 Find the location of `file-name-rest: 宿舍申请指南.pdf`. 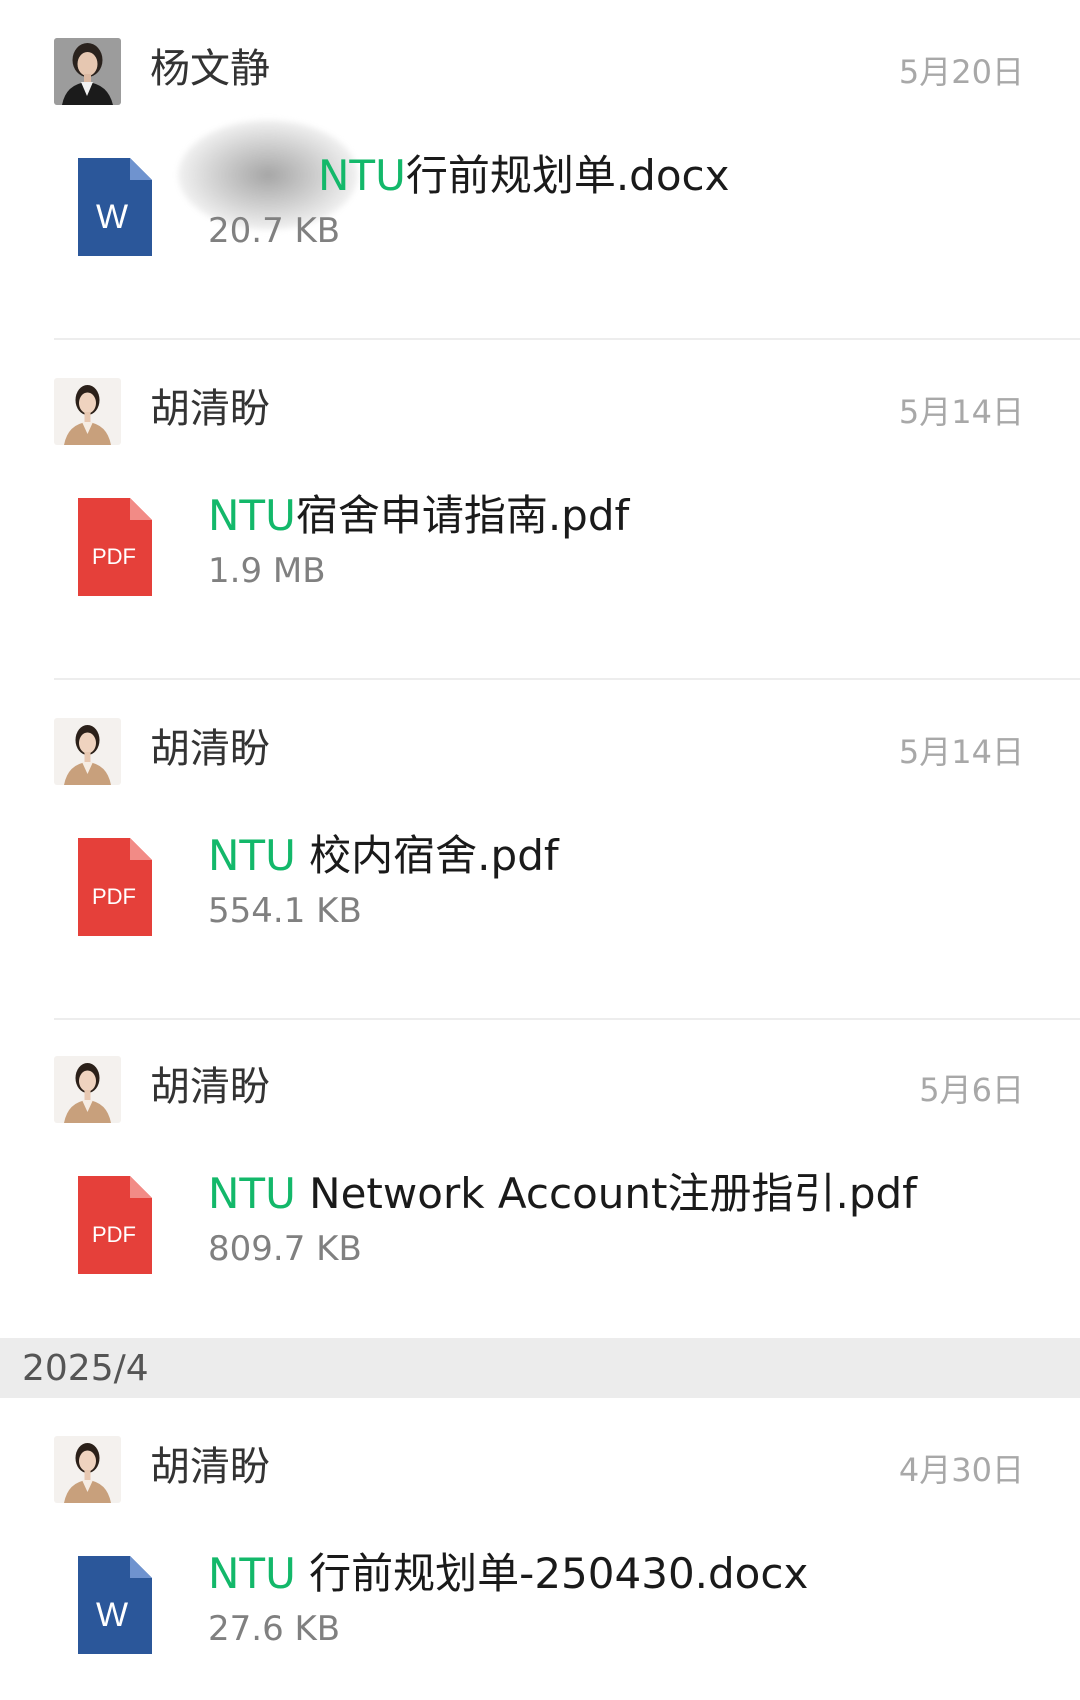

file-name-rest: 宿舍申请指南.pdf is located at coordinates (462, 515).